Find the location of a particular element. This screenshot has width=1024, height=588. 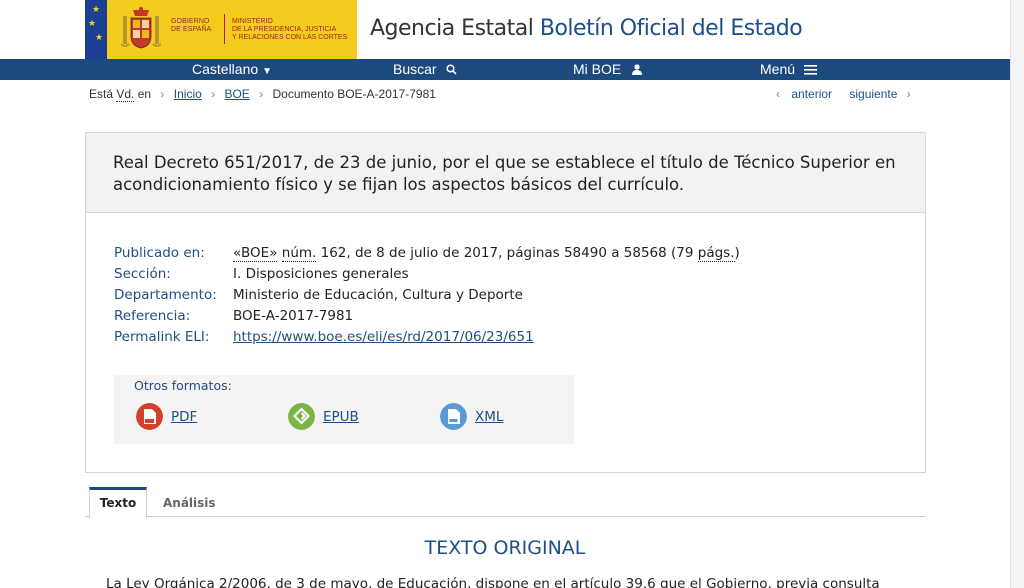

permalink-label: Permalink ELI: is located at coordinates (162, 337).